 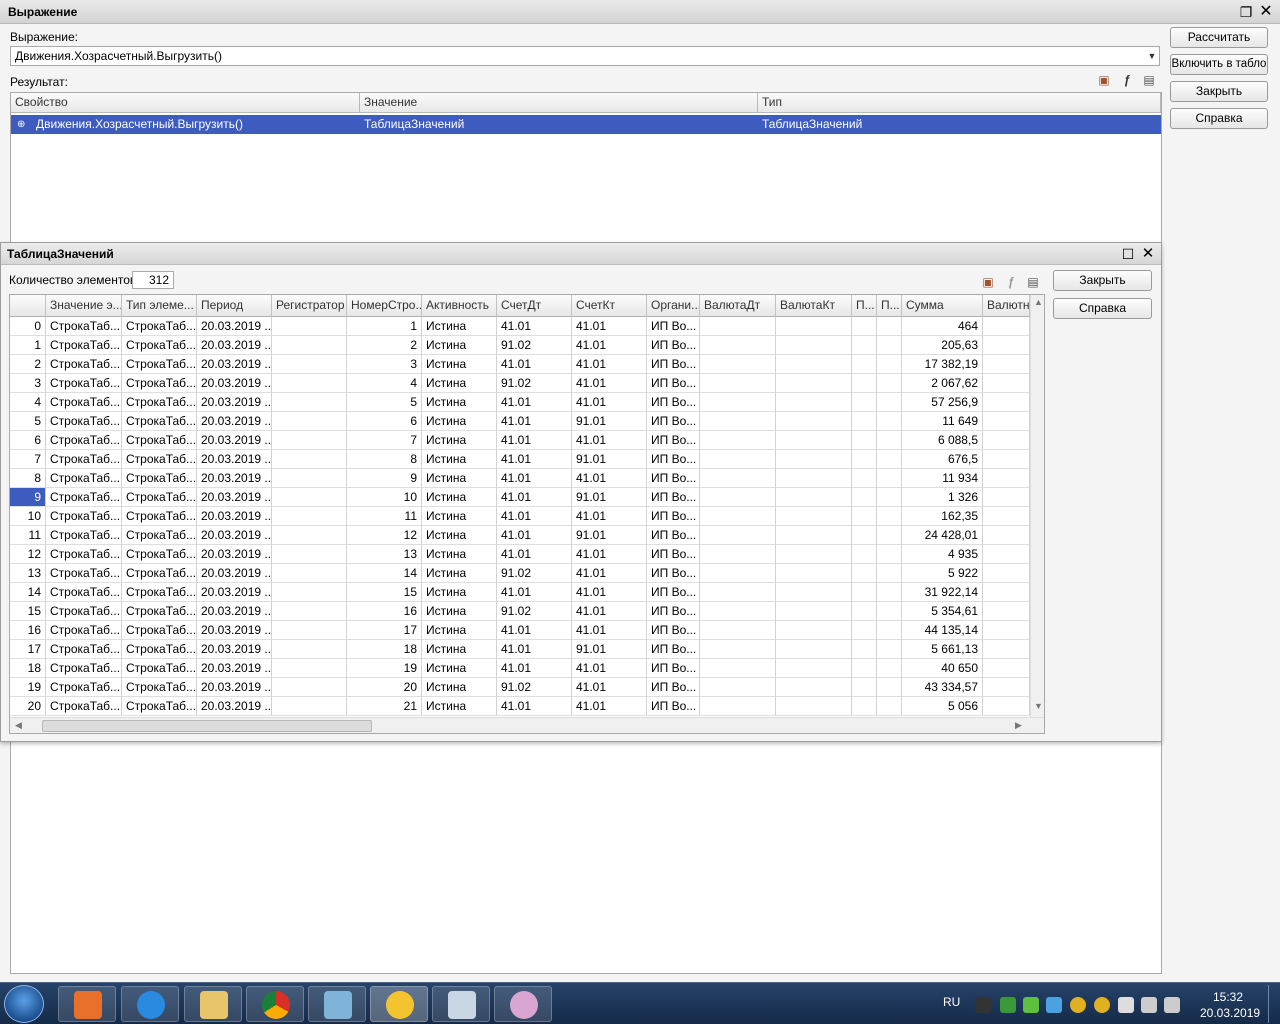 What do you see at coordinates (28, 630) in the screenshot?
I see `row-index: 16` at bounding box center [28, 630].